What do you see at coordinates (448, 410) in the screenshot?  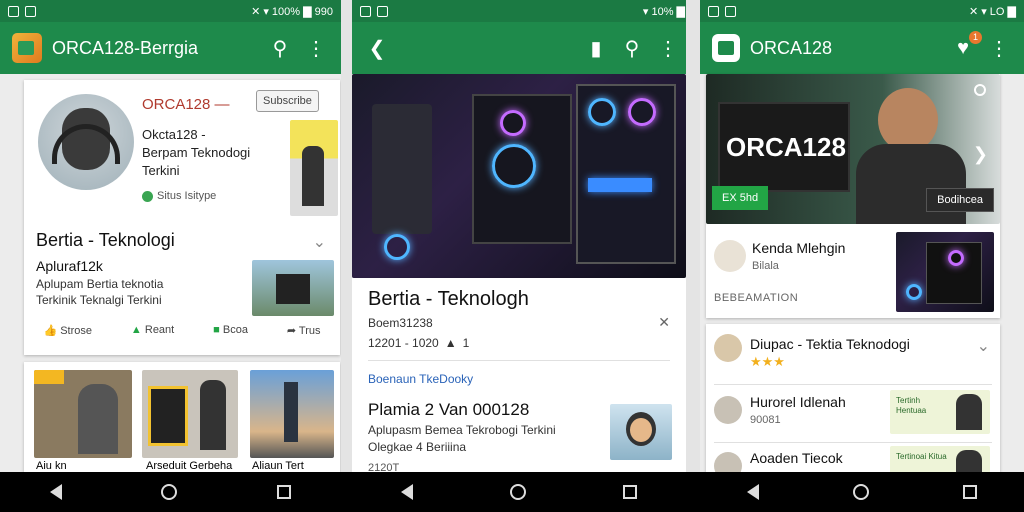 I see `related-title: Plamia 2 Van 000128` at bounding box center [448, 410].